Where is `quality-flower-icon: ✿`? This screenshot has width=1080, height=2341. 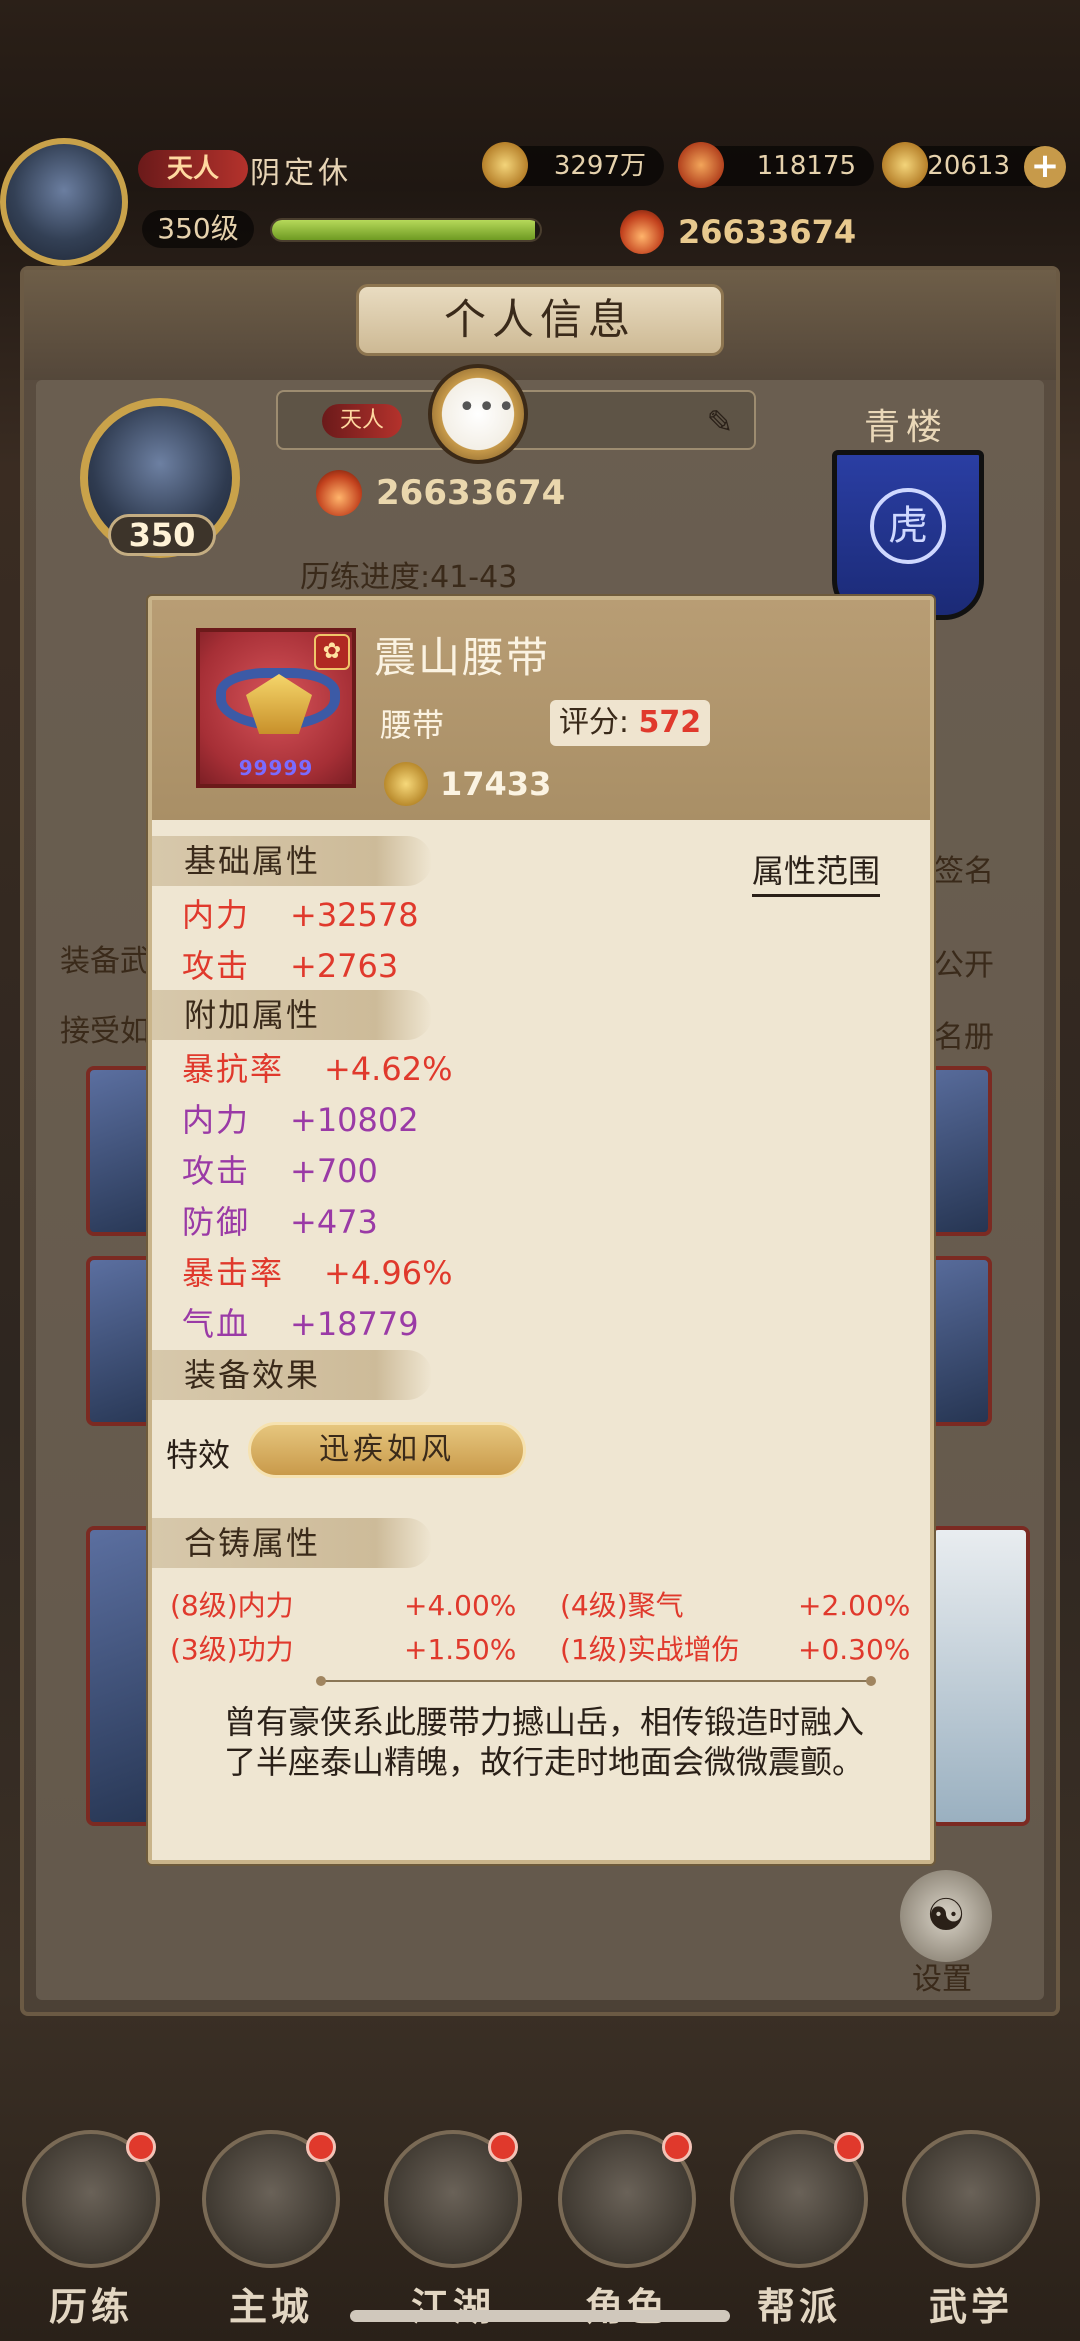 quality-flower-icon: ✿ is located at coordinates (332, 652).